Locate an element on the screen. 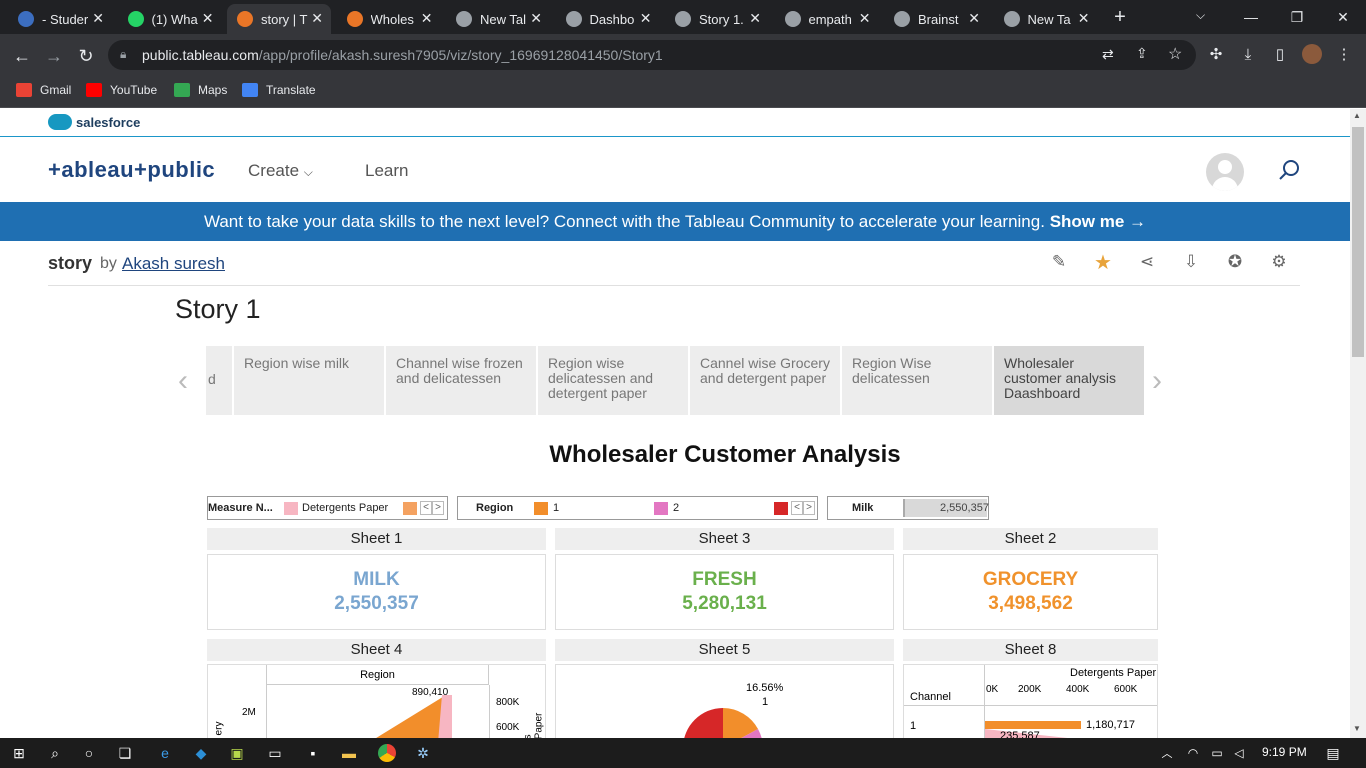 This screenshot has height=768, width=1366. browser-tab: Dashbo ✕ is located at coordinates (608, 19).